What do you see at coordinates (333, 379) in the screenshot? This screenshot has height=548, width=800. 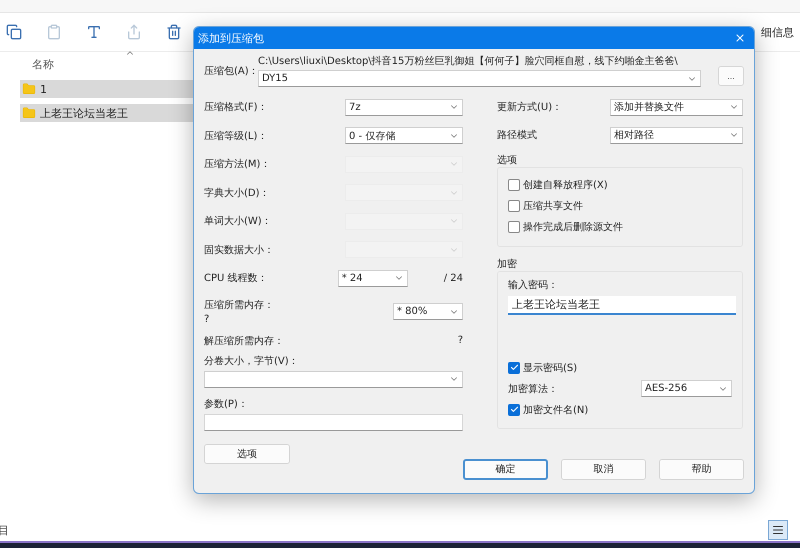 I see `volume-size-combo` at bounding box center [333, 379].